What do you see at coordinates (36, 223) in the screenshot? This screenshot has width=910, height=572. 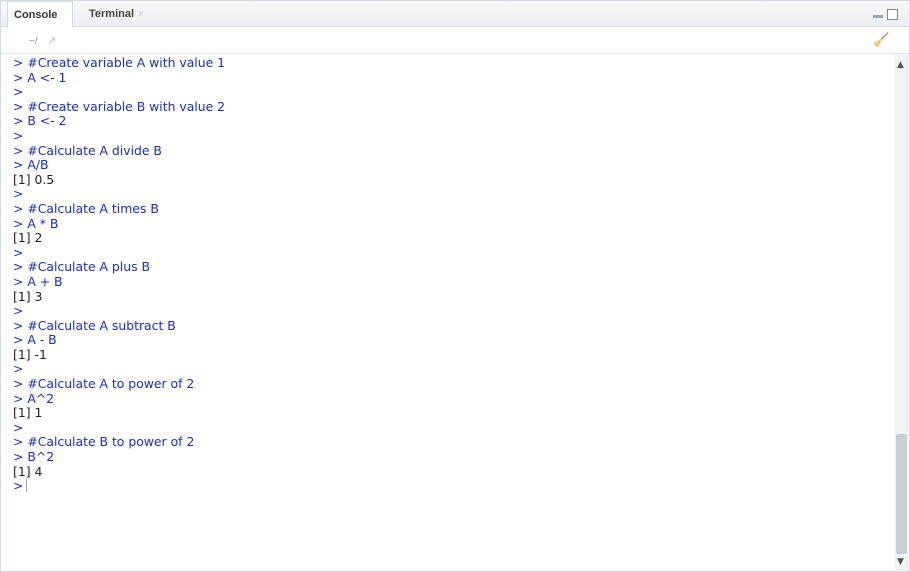 I see `console-input-line: > A * B` at bounding box center [36, 223].